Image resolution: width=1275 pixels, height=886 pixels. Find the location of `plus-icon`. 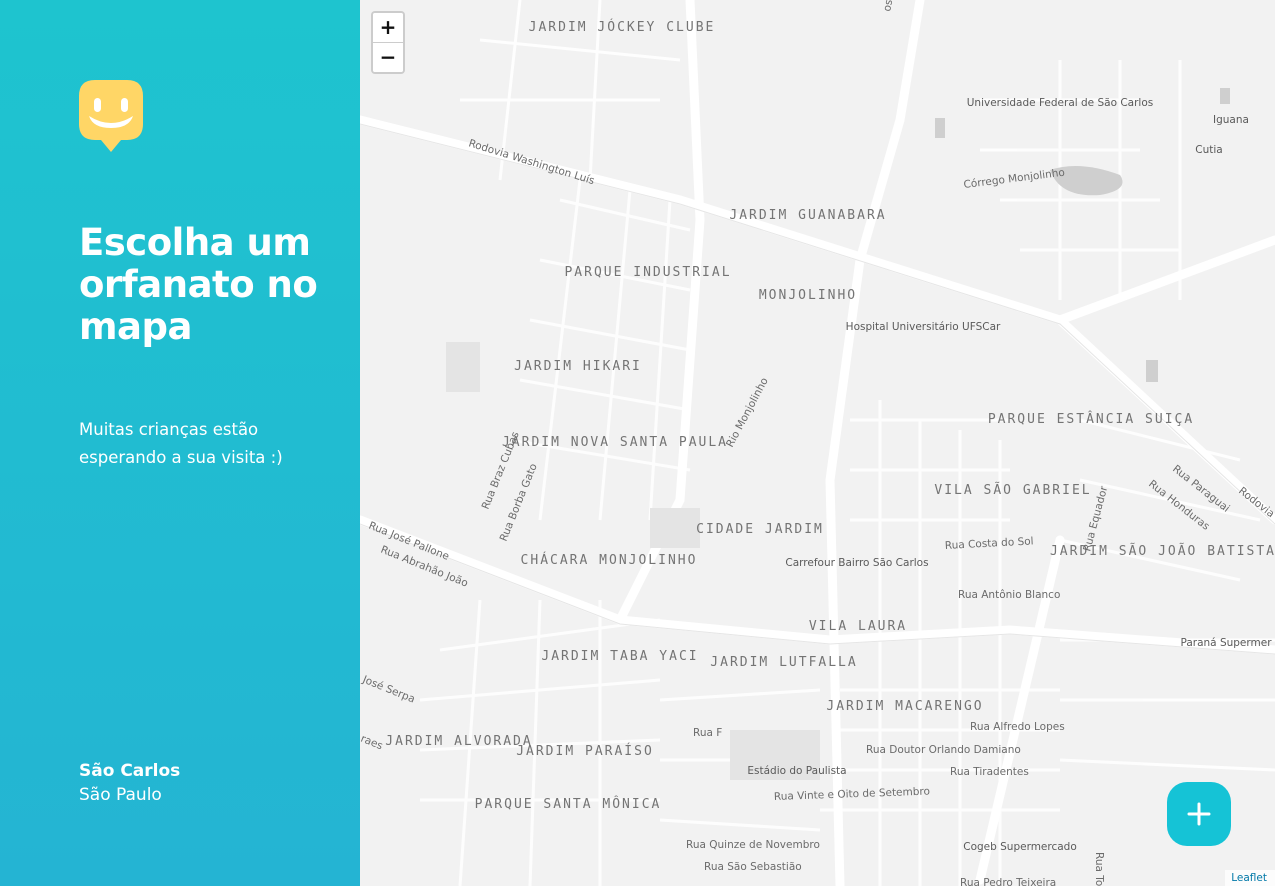

plus-icon is located at coordinates (1199, 814).